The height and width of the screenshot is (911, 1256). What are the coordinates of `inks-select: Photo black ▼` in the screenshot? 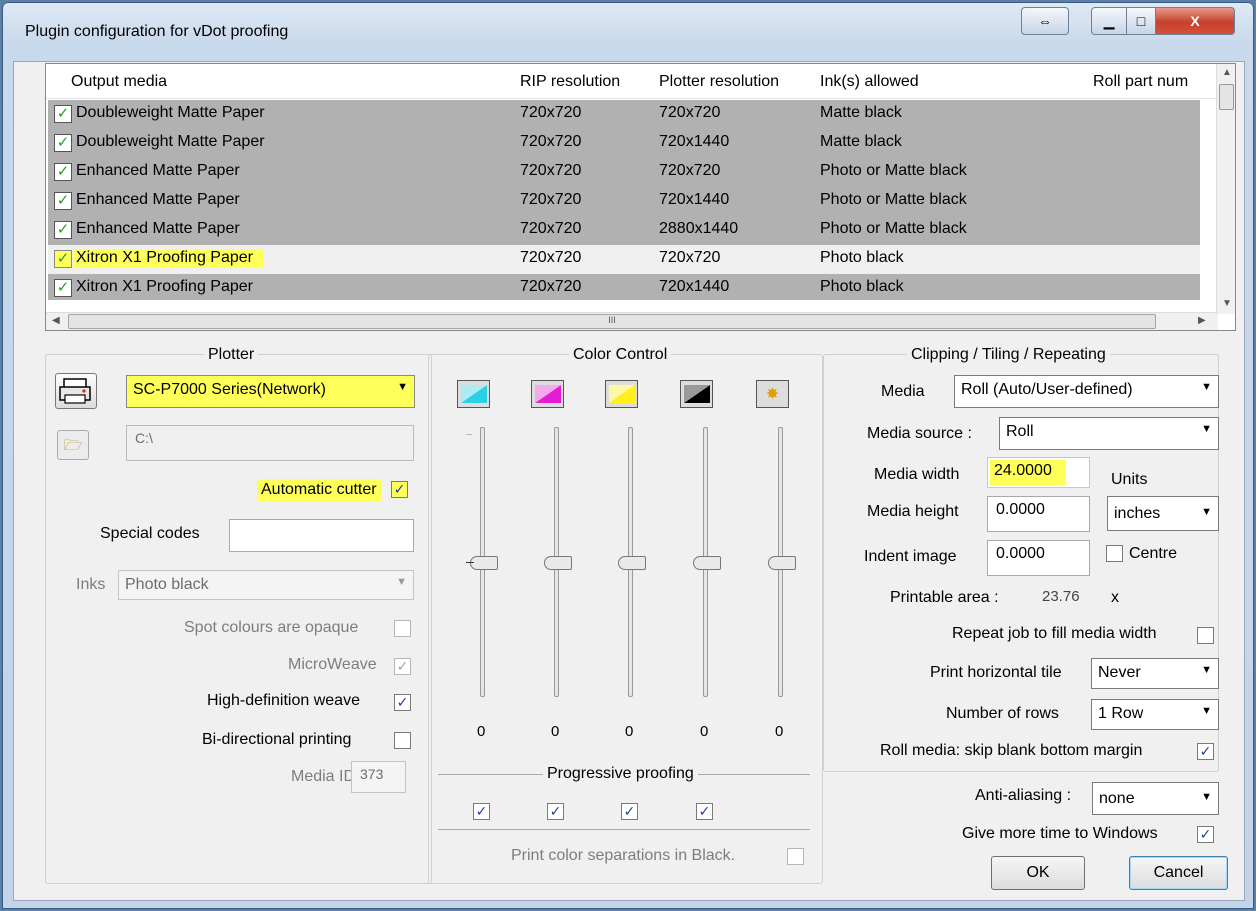 It's located at (266, 585).